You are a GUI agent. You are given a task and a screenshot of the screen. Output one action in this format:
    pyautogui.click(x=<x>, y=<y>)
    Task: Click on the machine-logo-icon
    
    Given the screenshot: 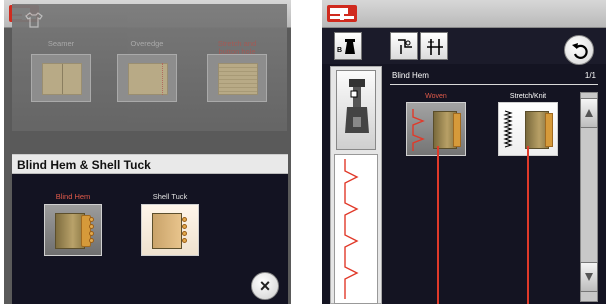 What is the action you would take?
    pyautogui.click(x=342, y=13)
    